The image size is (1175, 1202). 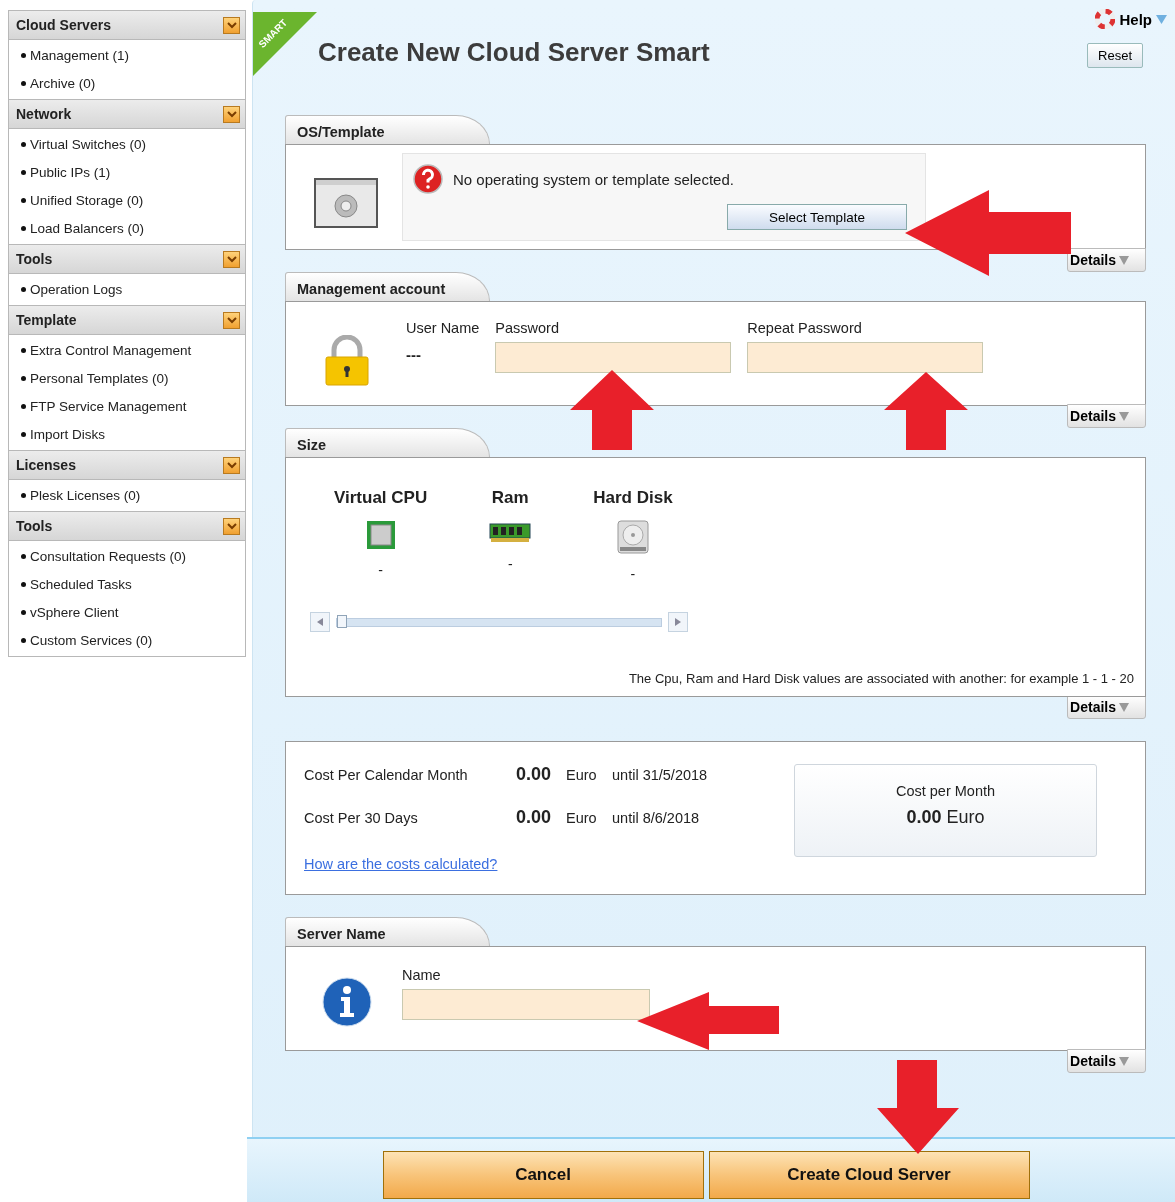 What do you see at coordinates (127, 584) in the screenshot?
I see `sidebar-link: Scheduled Tasks` at bounding box center [127, 584].